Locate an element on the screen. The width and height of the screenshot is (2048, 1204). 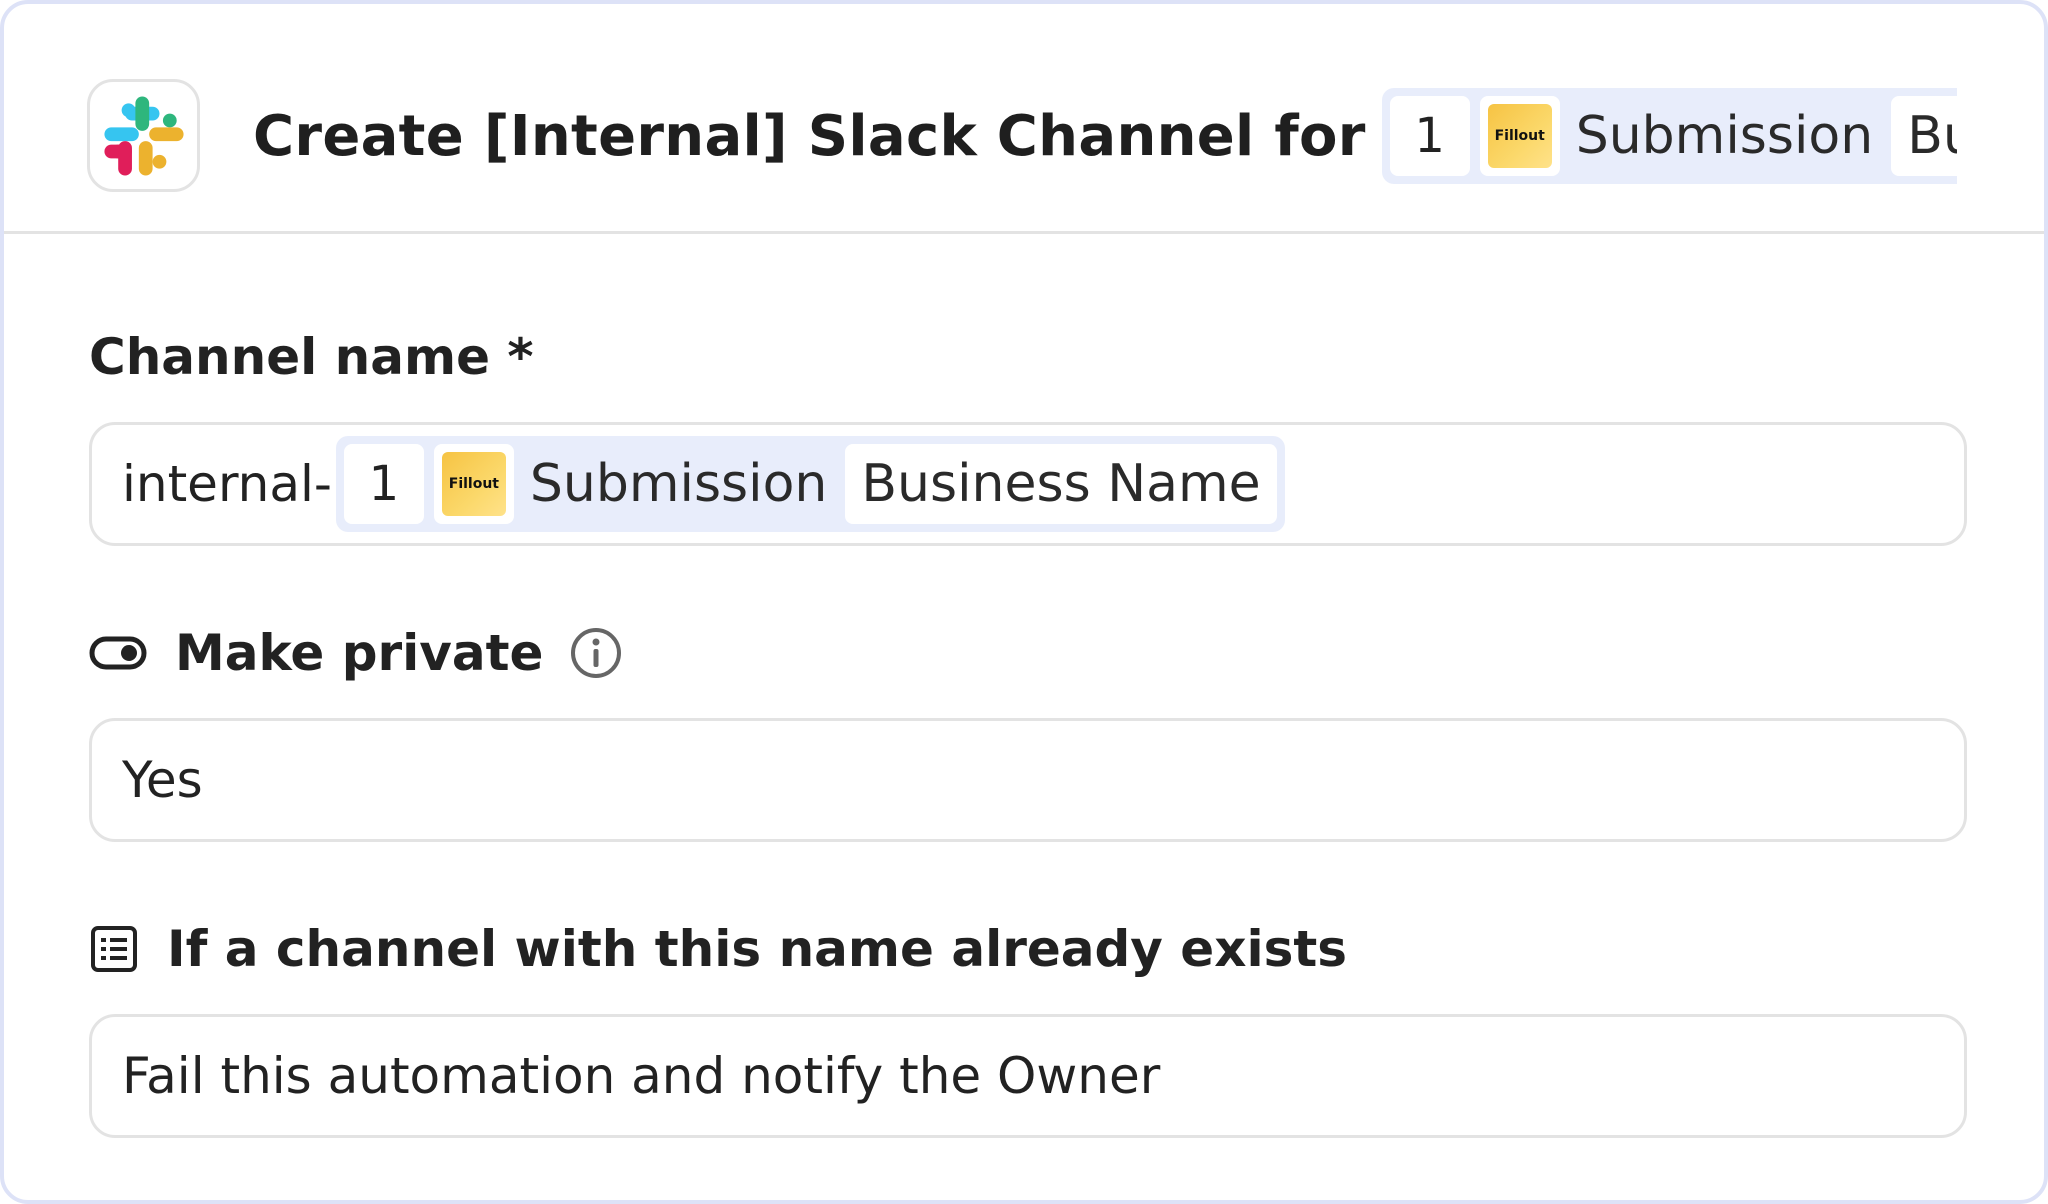
list-icon is located at coordinates (114, 949).